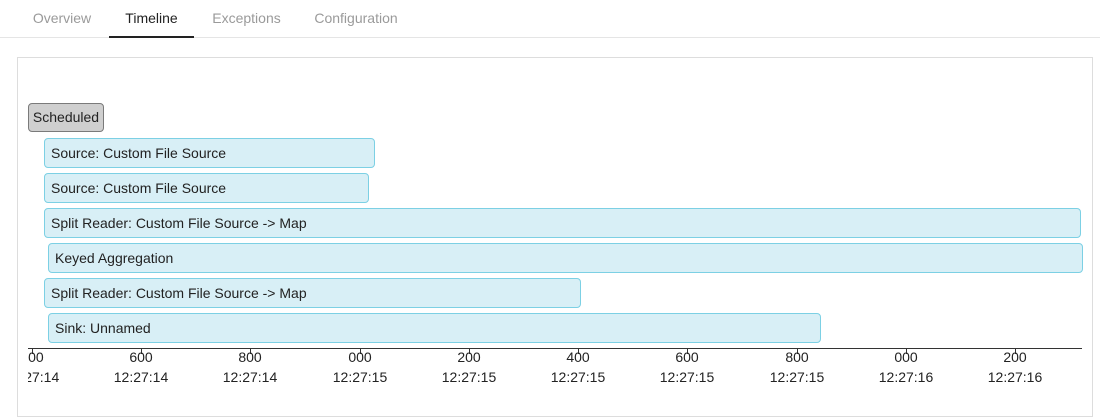  What do you see at coordinates (206, 188) in the screenshot?
I see `timeline-item-source-2: Source: Custom File Source` at bounding box center [206, 188].